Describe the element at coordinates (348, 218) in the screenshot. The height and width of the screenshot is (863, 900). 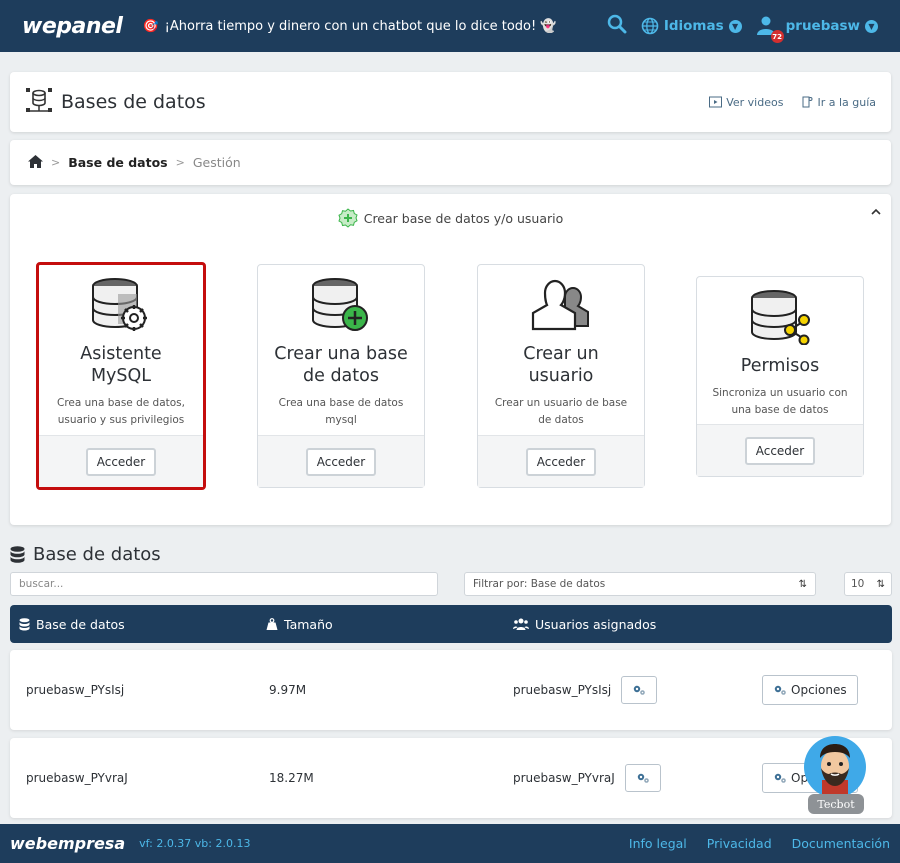
I see `add-icon` at that location.